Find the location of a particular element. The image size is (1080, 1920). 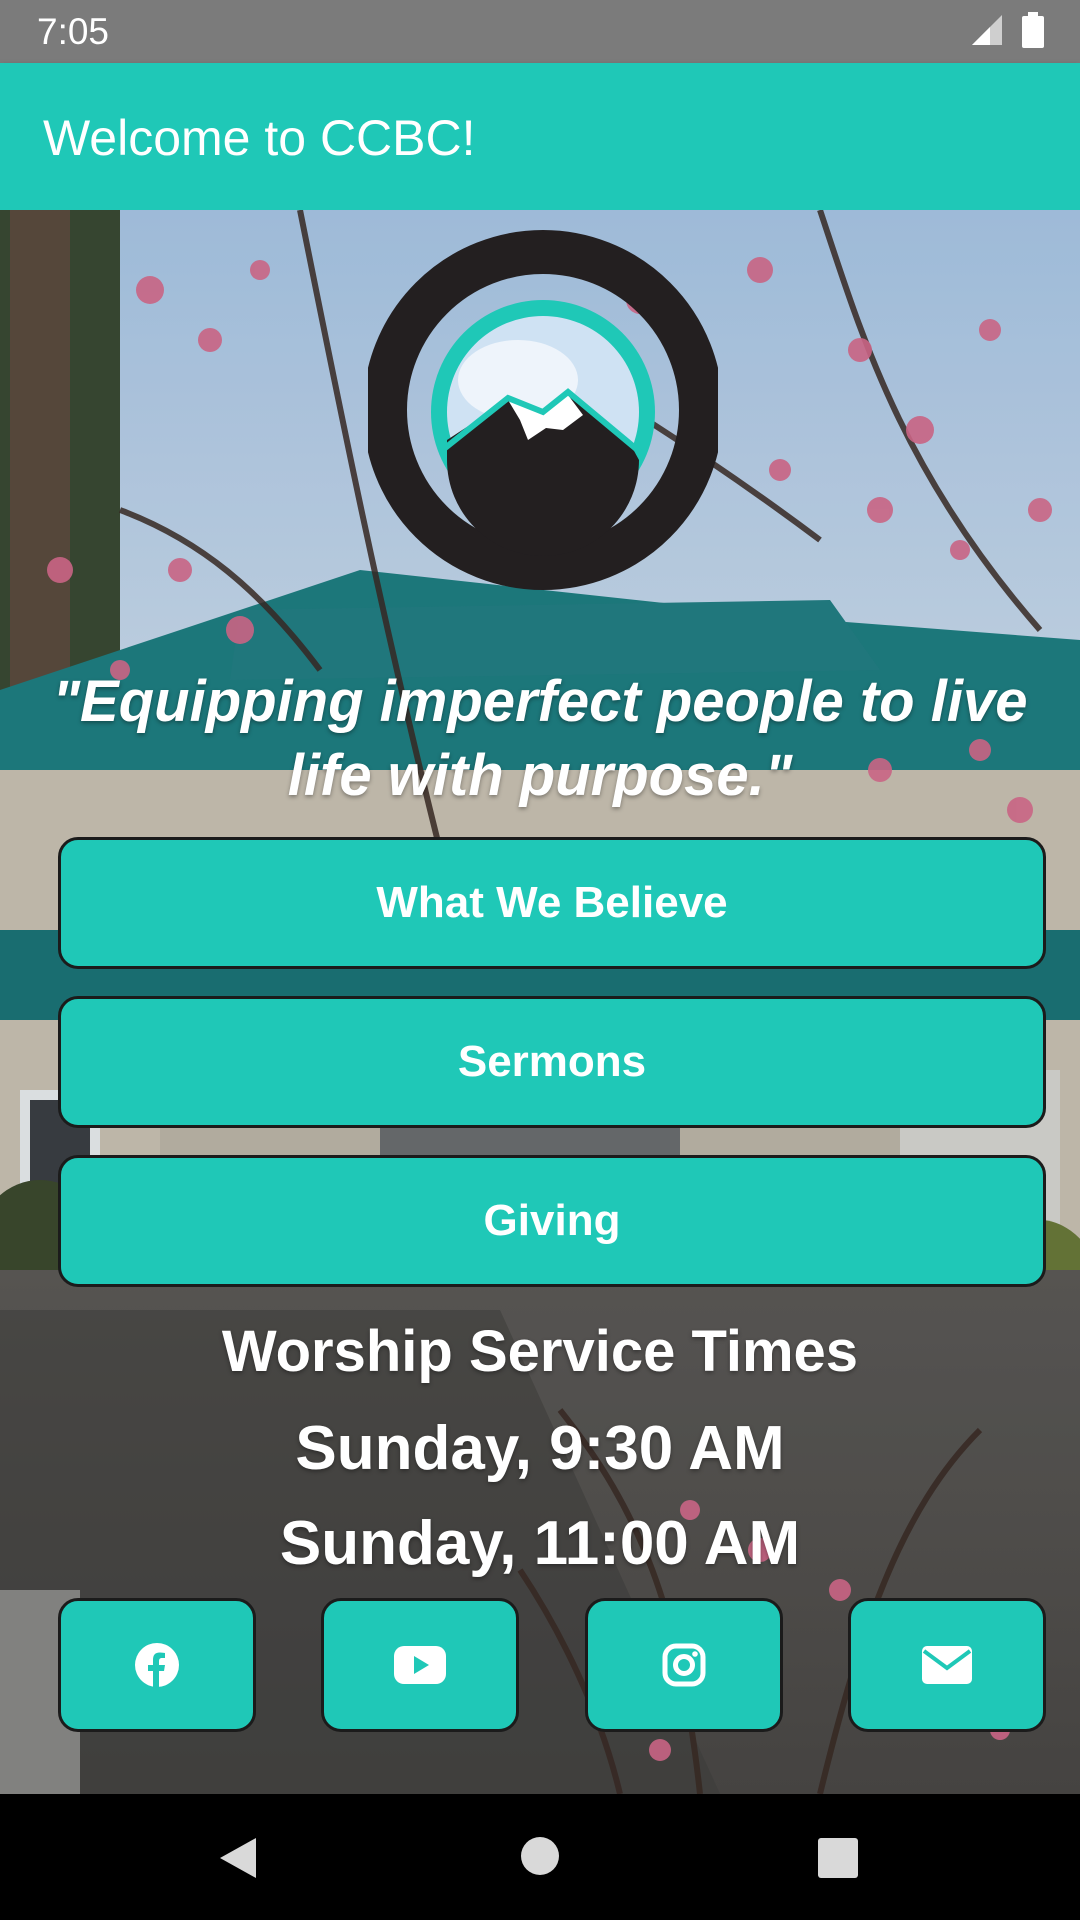

status-time: 7:05 is located at coordinates (73, 31).